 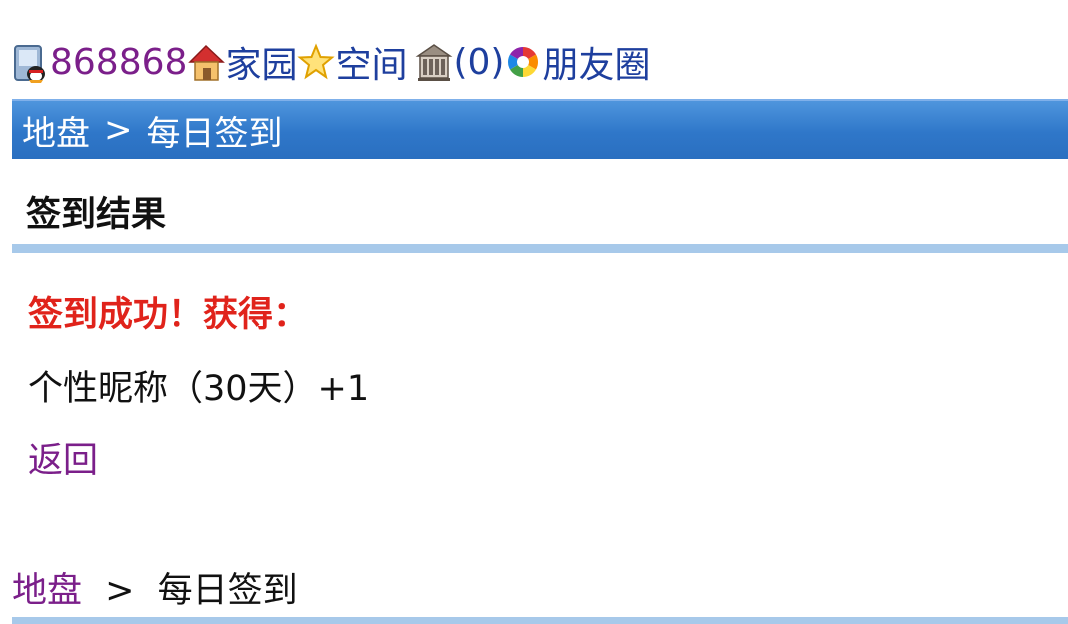 What do you see at coordinates (63, 457) in the screenshot?
I see `back-link: 返回` at bounding box center [63, 457].